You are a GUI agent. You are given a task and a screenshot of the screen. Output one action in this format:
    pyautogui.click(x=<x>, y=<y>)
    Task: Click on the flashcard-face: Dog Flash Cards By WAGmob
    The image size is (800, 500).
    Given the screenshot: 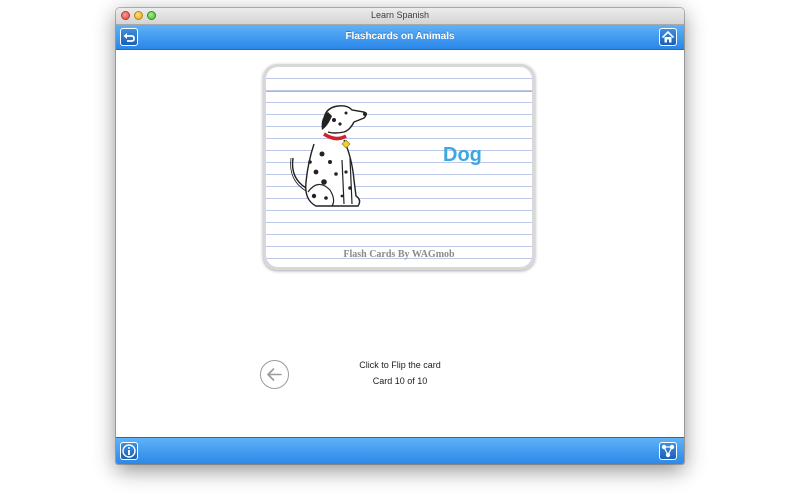 What is the action you would take?
    pyautogui.click(x=399, y=167)
    